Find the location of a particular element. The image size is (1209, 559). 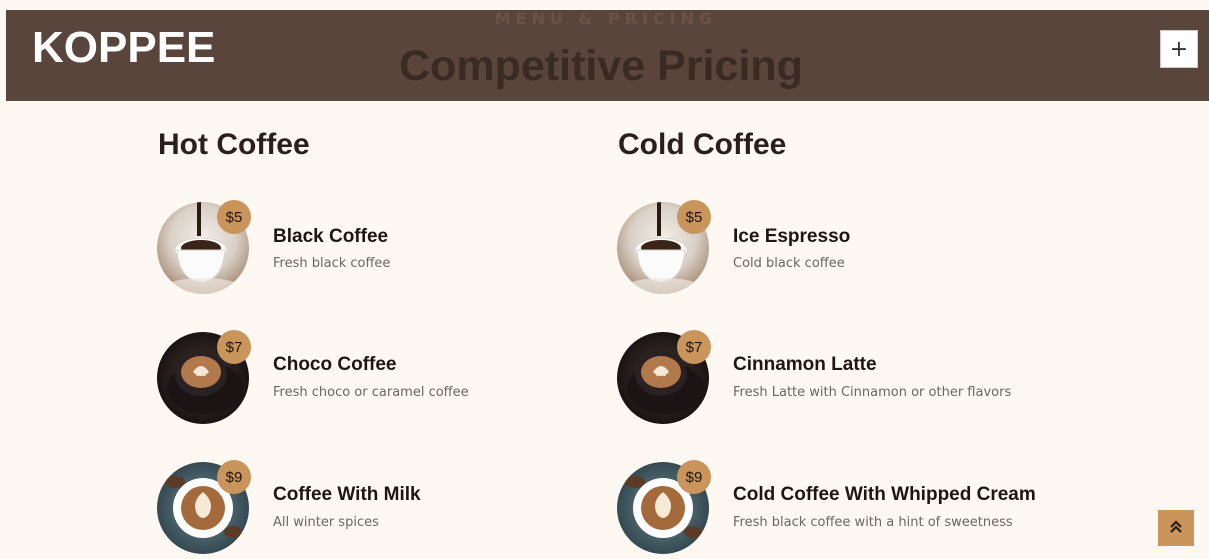

brand-logo: KOPPEE is located at coordinates (119, 48).